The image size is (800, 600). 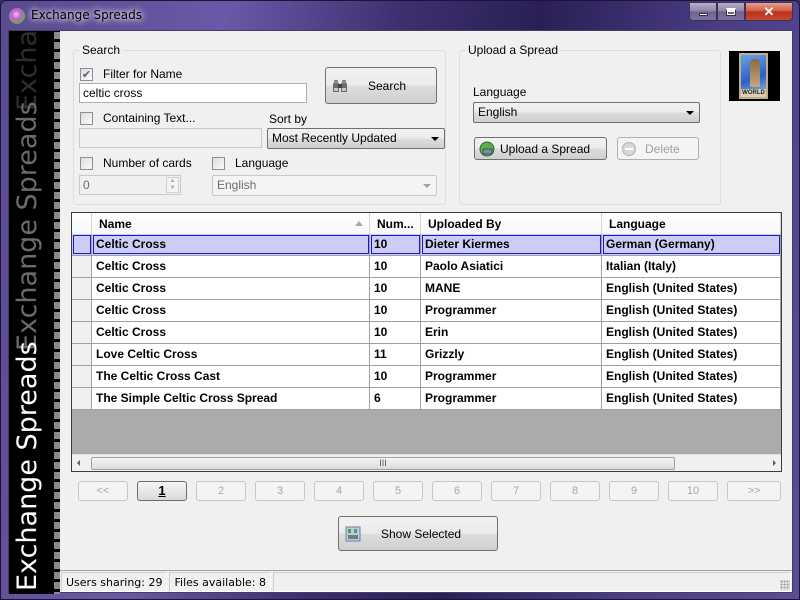 I want to click on pager-page-button: 9, so click(x=634, y=491).